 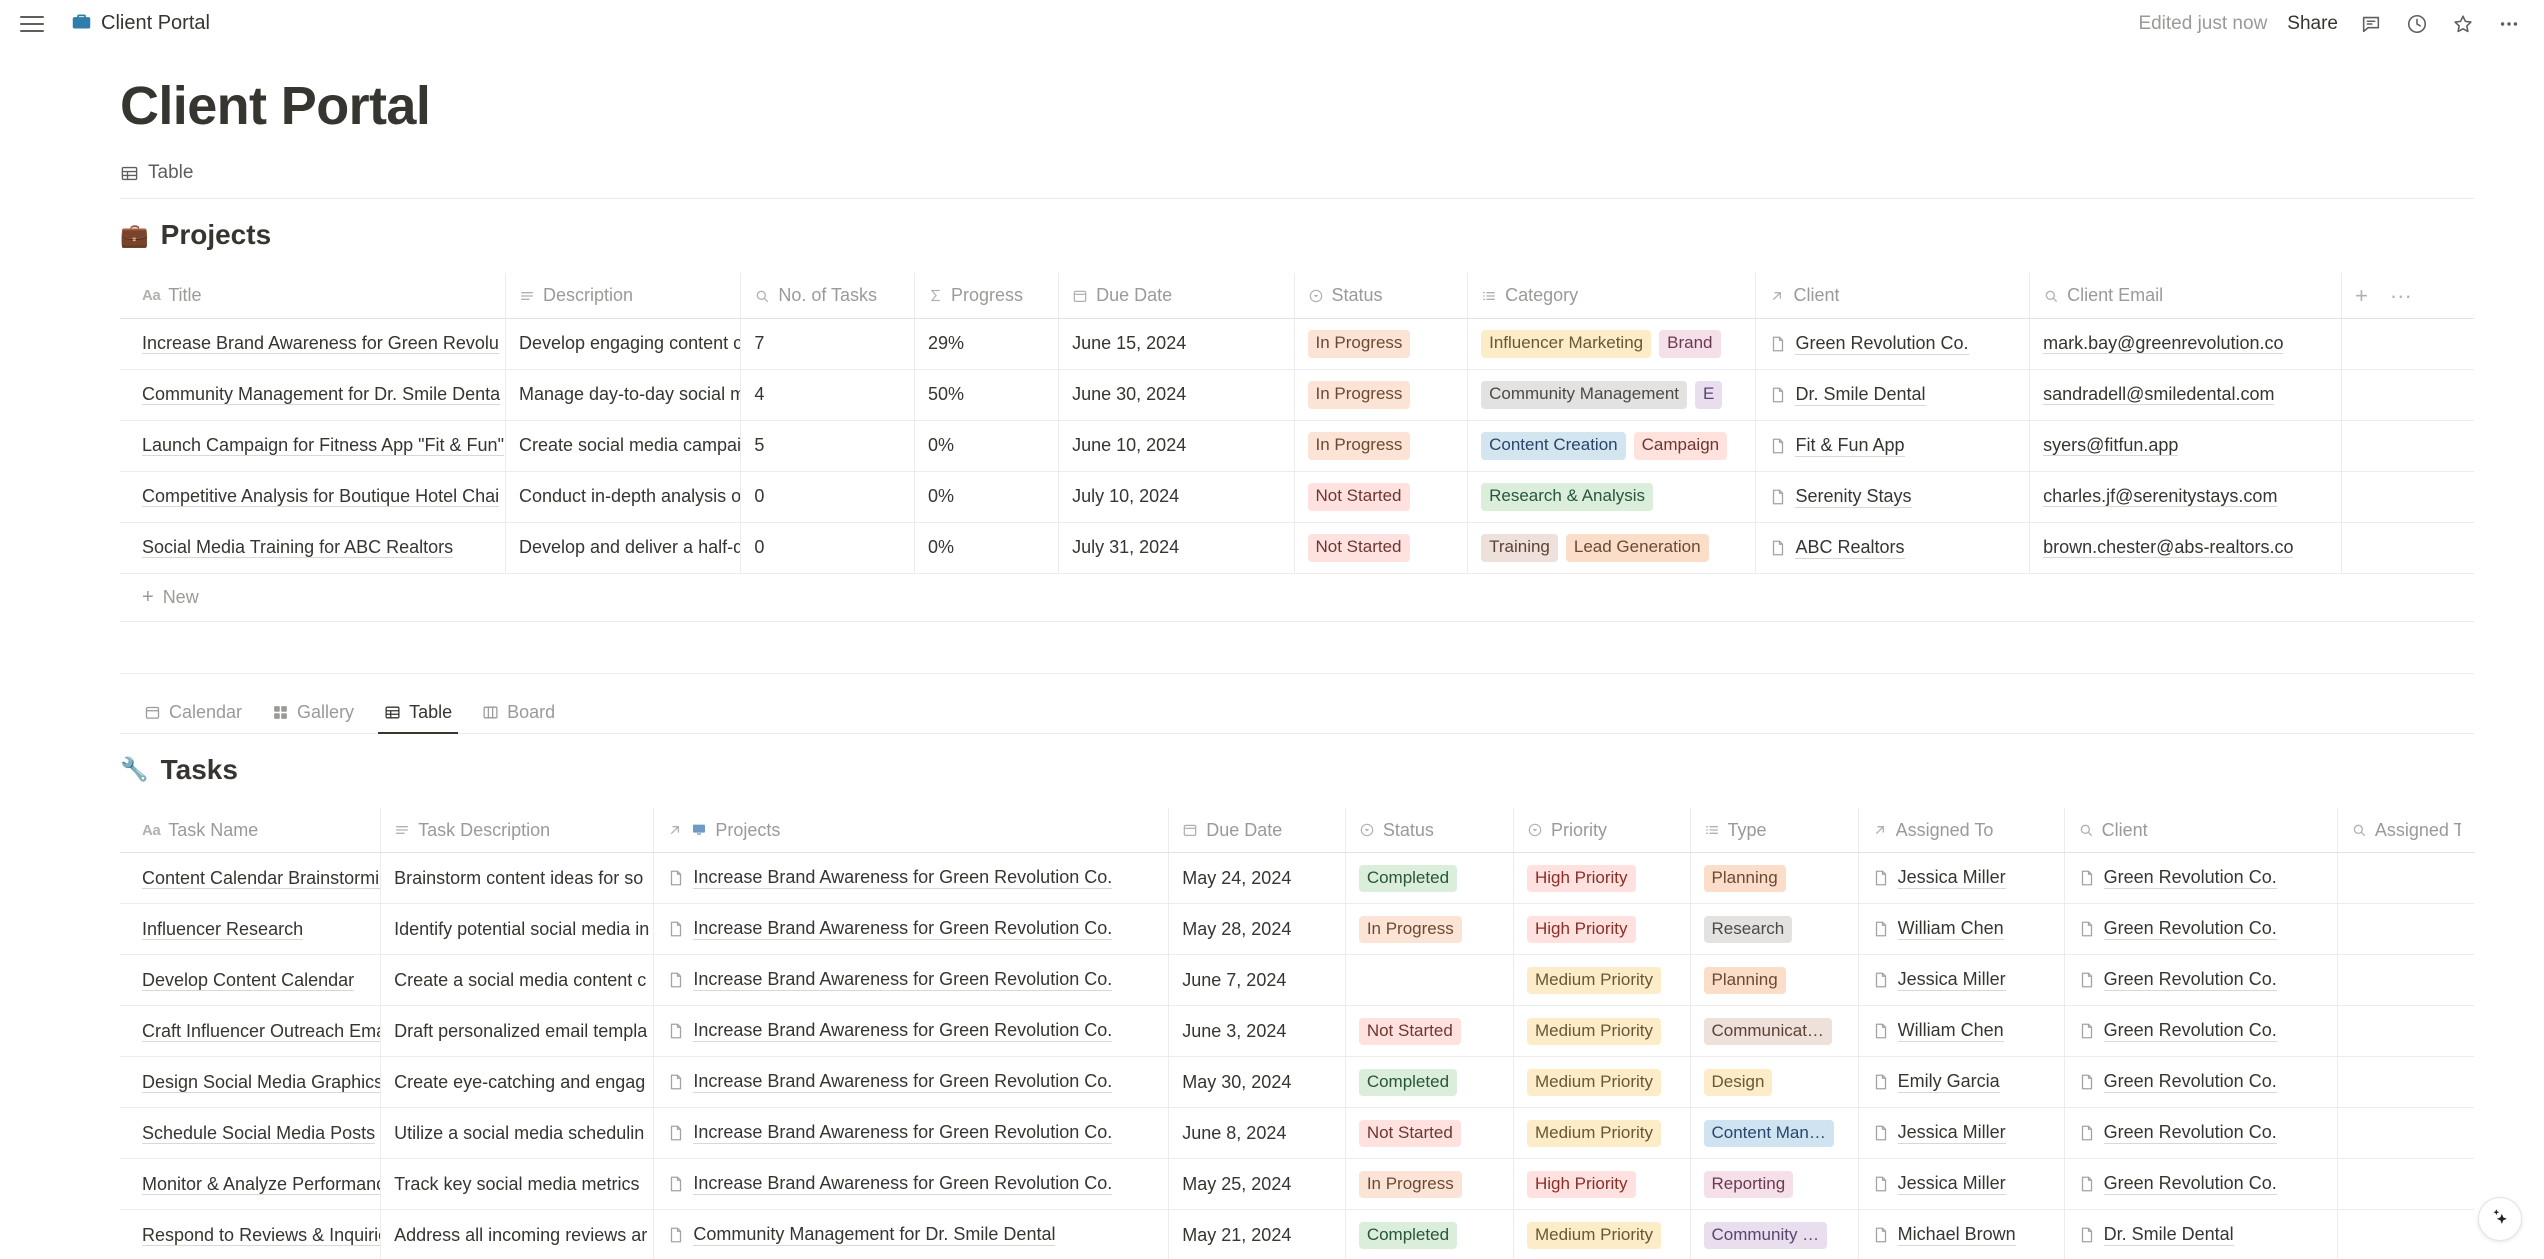 What do you see at coordinates (32, 24) in the screenshot?
I see `sidebar-toggle-icon` at bounding box center [32, 24].